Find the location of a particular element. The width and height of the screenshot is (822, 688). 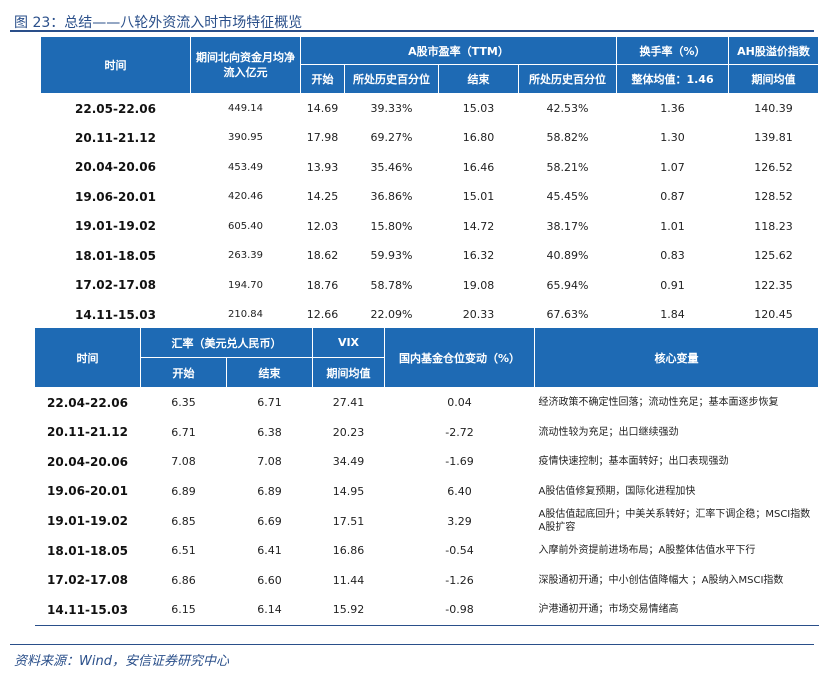

flow-cell: 605.40 is located at coordinates (245, 226).